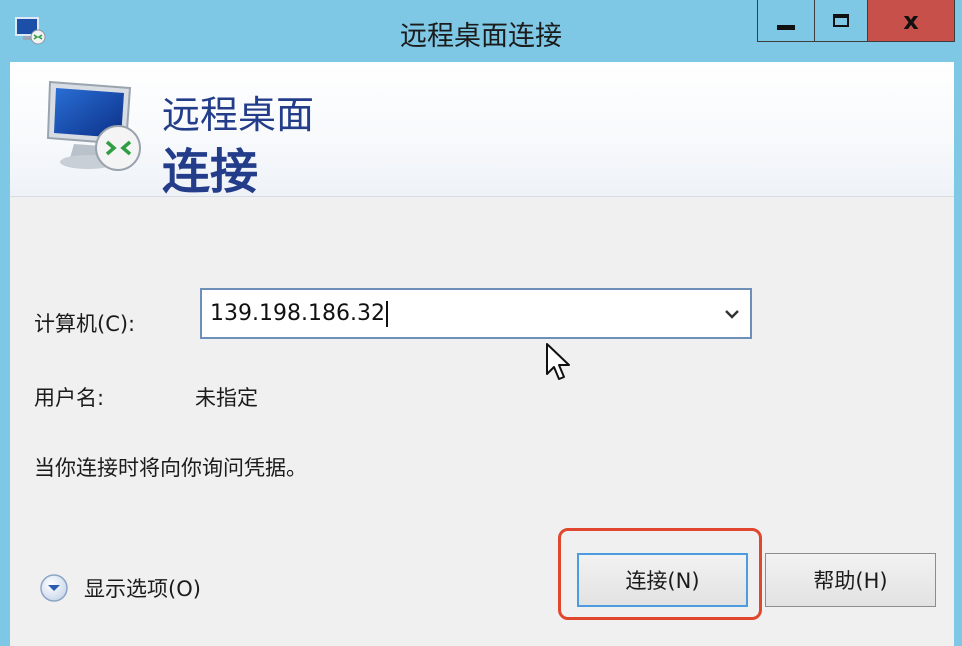  I want to click on help-button: 帮助(H), so click(850, 580).